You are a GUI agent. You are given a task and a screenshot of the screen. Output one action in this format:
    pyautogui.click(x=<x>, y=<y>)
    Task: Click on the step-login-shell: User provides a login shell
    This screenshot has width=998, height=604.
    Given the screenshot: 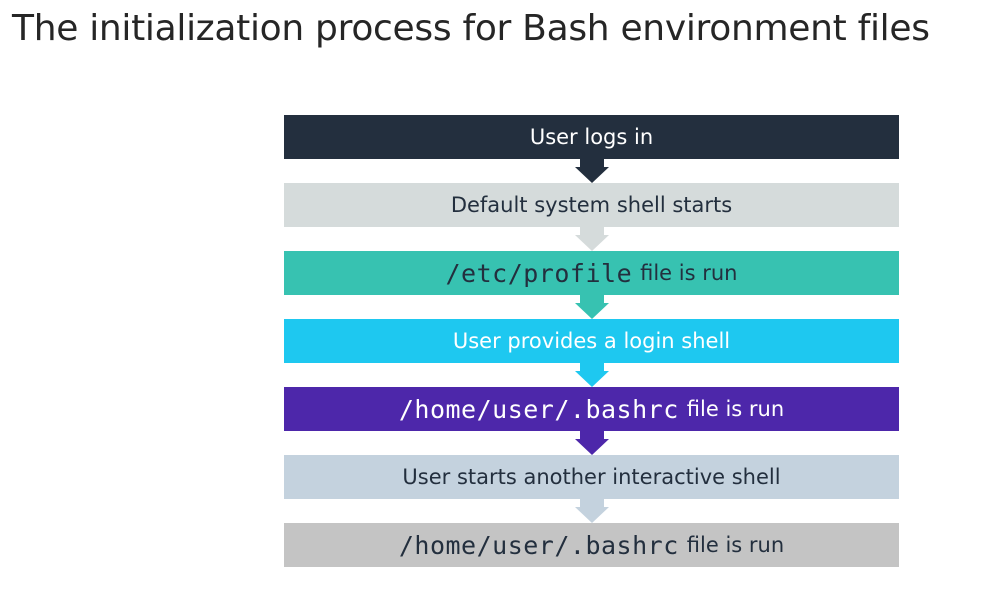 What is the action you would take?
    pyautogui.click(x=591, y=353)
    